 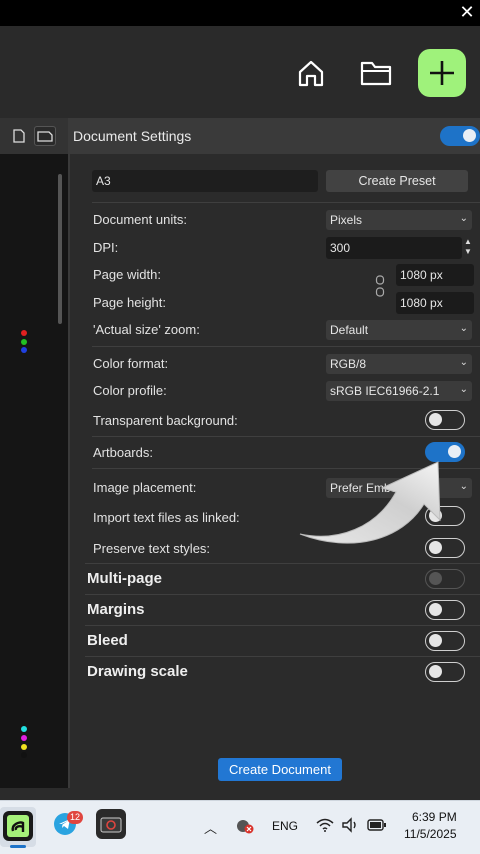 I want to click on color-dot-blue, so click(x=24, y=350).